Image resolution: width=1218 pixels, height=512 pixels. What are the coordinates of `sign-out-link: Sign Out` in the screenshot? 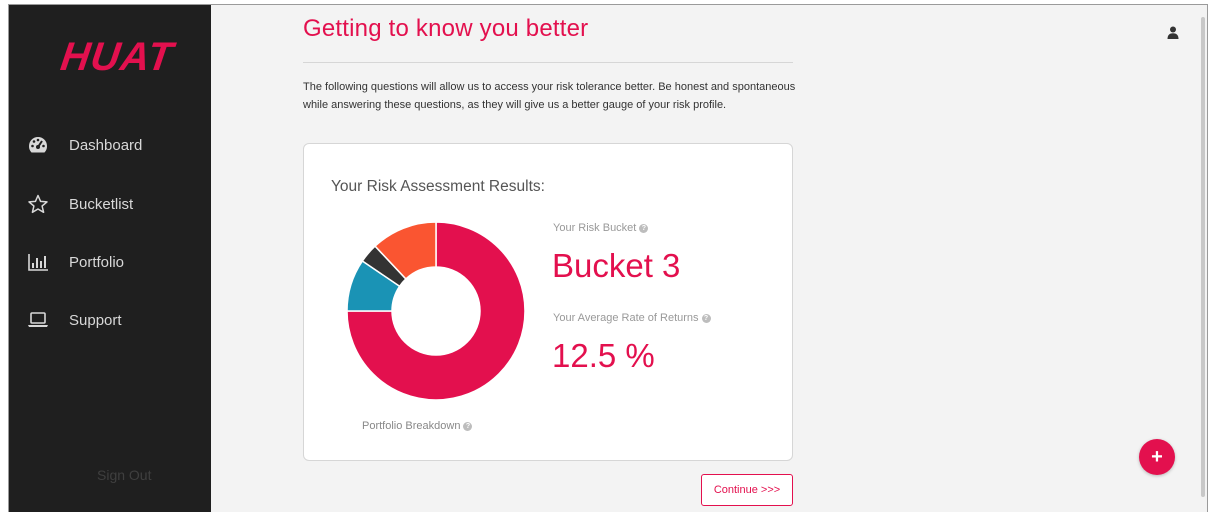 It's located at (124, 475).